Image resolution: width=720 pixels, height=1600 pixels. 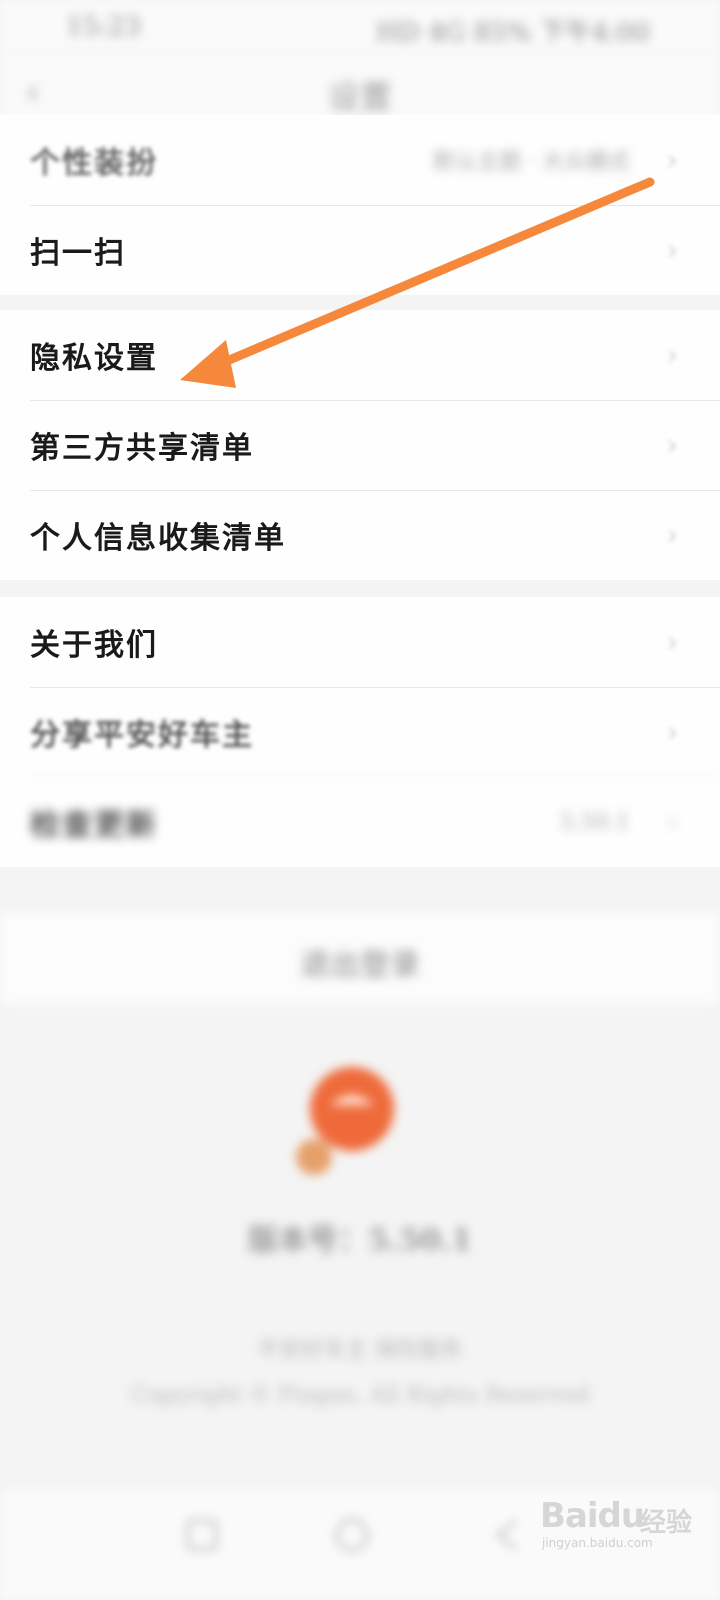 I want to click on settings-item-share-app: 分享平安好车主 ›, so click(x=360, y=732).